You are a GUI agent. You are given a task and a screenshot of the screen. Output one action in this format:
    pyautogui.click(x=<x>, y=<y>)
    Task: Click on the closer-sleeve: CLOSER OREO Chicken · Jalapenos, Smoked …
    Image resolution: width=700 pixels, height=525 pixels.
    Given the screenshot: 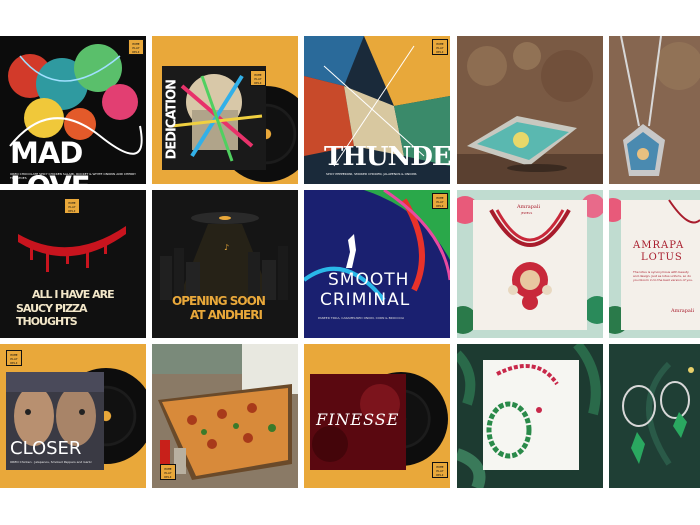 What is the action you would take?
    pyautogui.click(x=55, y=421)
    